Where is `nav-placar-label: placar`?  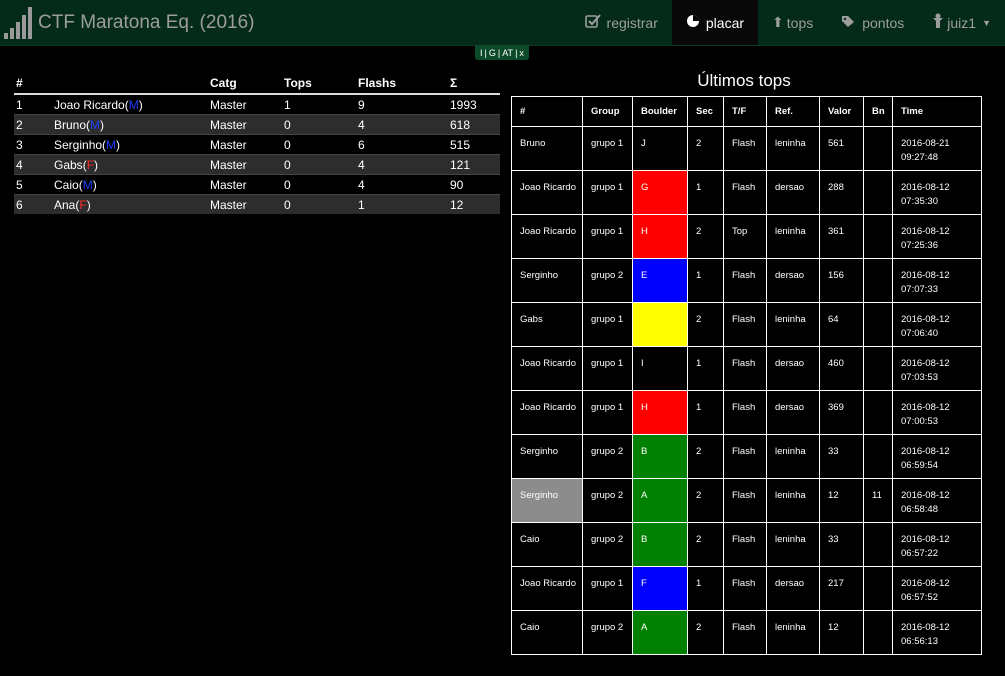 nav-placar-label: placar is located at coordinates (725, 22).